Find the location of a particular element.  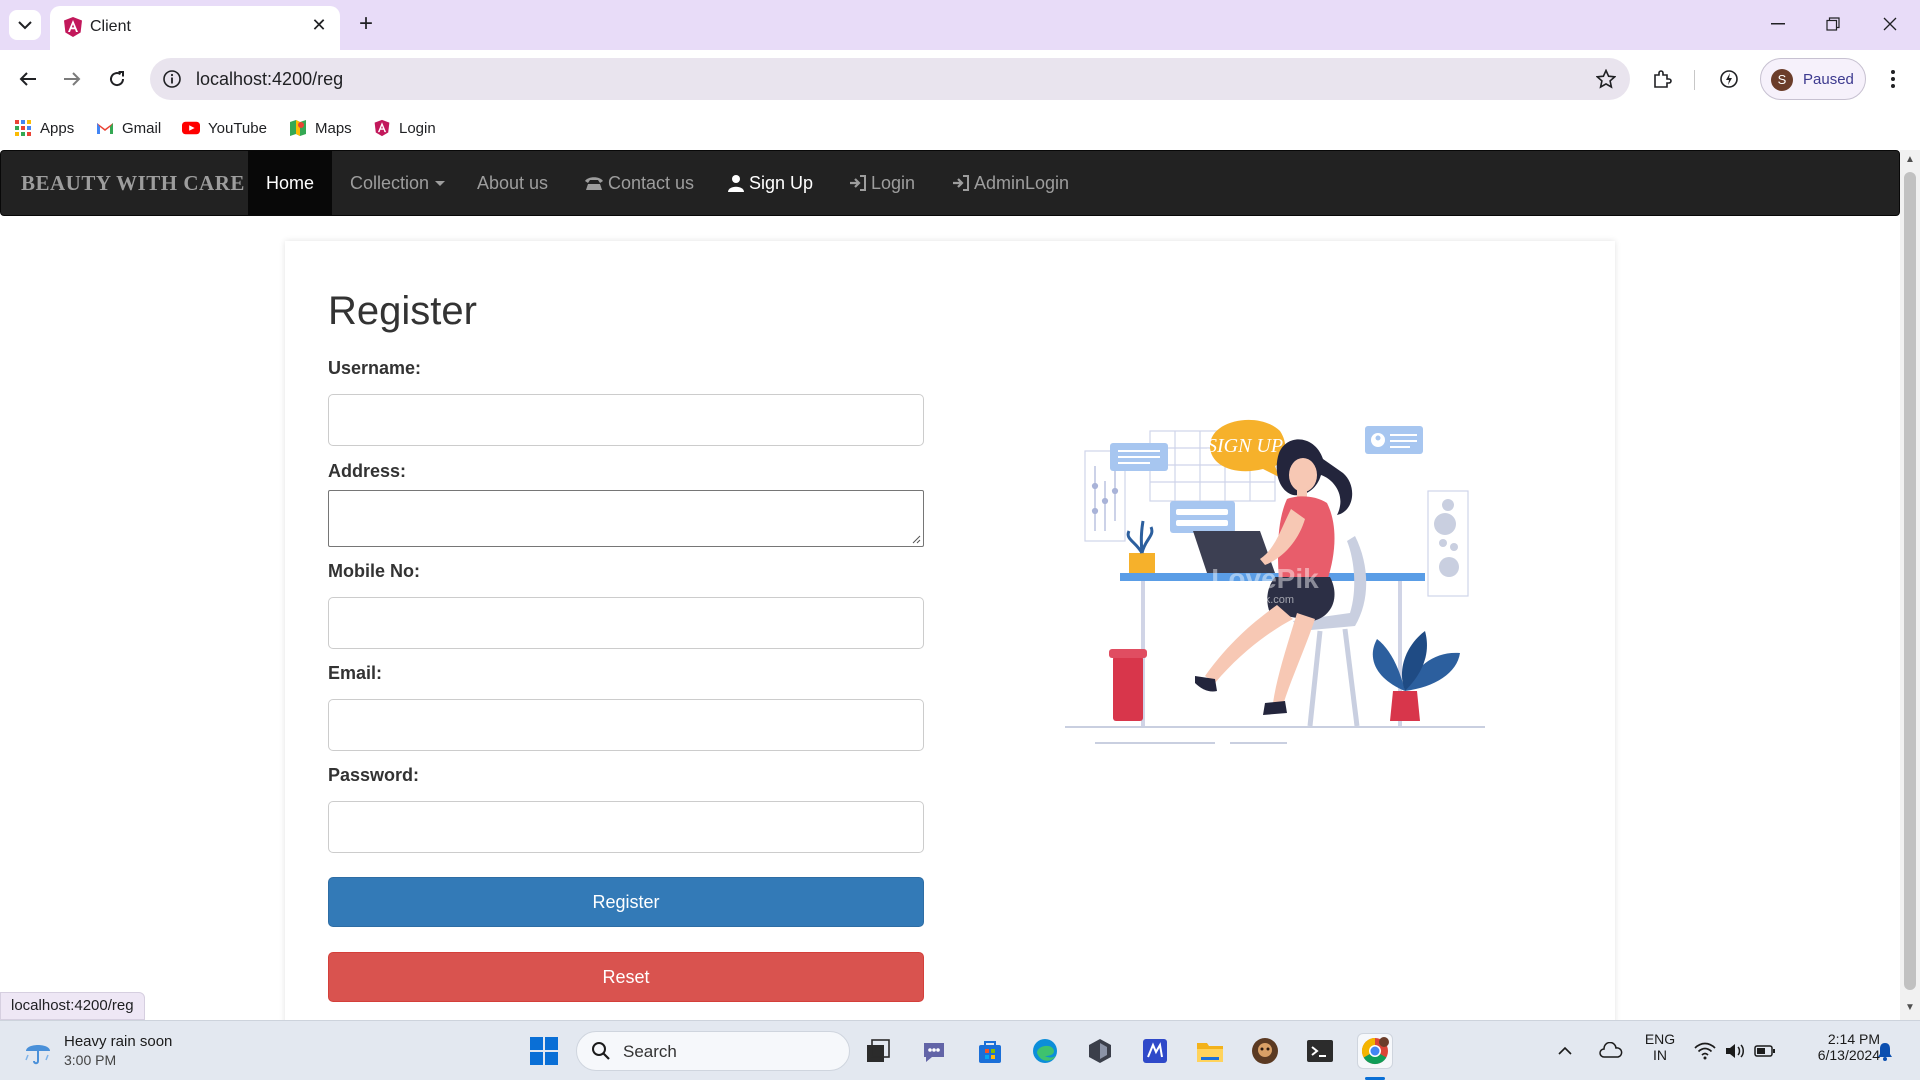

microsoft-store-button is located at coordinates (990, 1051).